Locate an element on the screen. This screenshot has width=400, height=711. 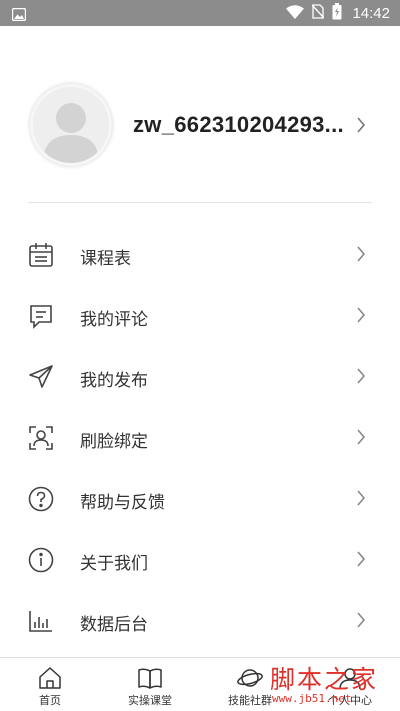
menu-item-schedule: 课程表 is located at coordinates (200, 254).